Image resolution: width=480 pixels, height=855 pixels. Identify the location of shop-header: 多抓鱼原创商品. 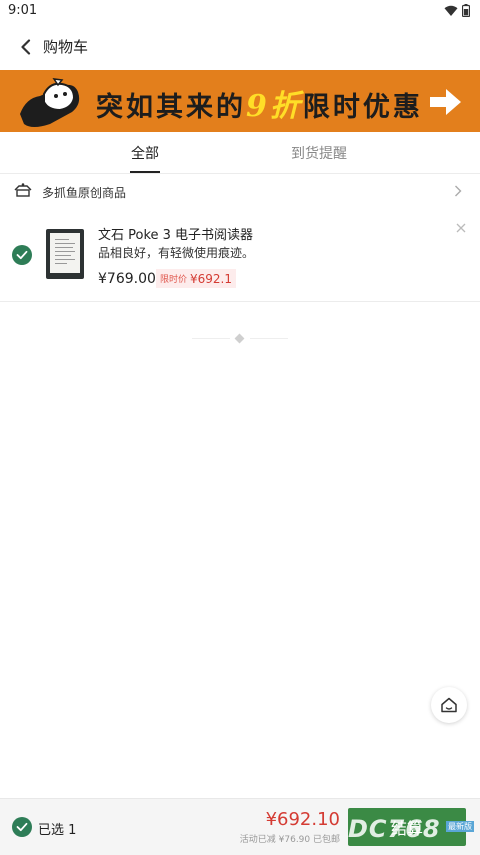
(240, 191).